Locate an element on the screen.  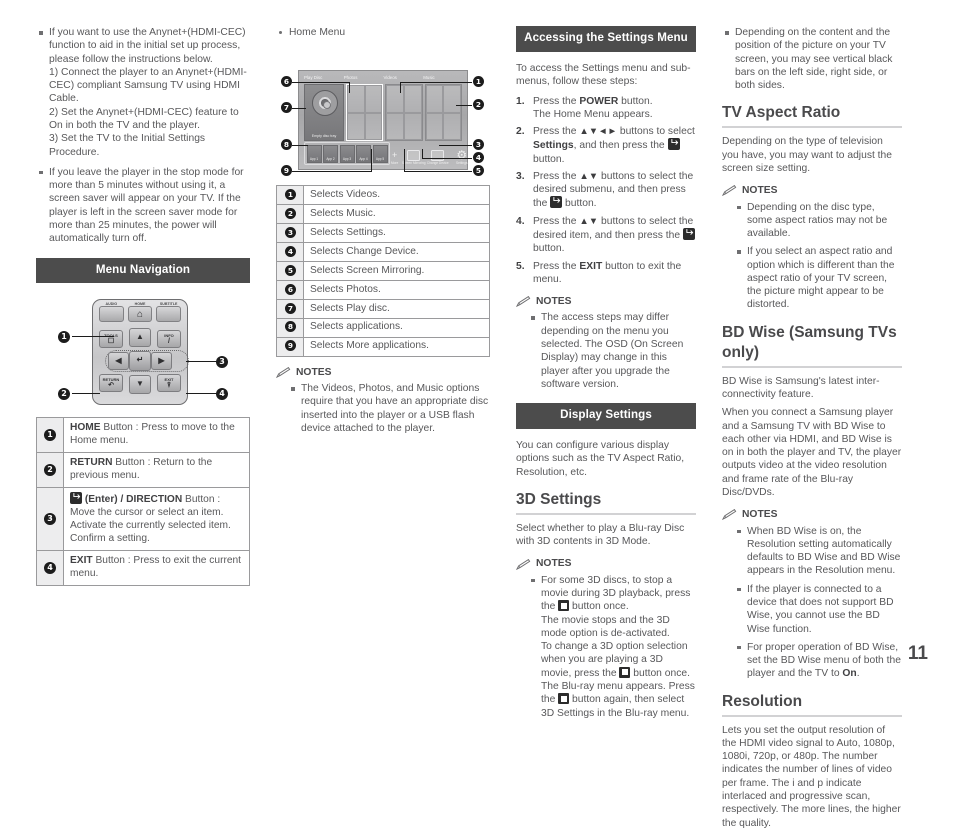
videos-tile is located at coordinates (404, 113).